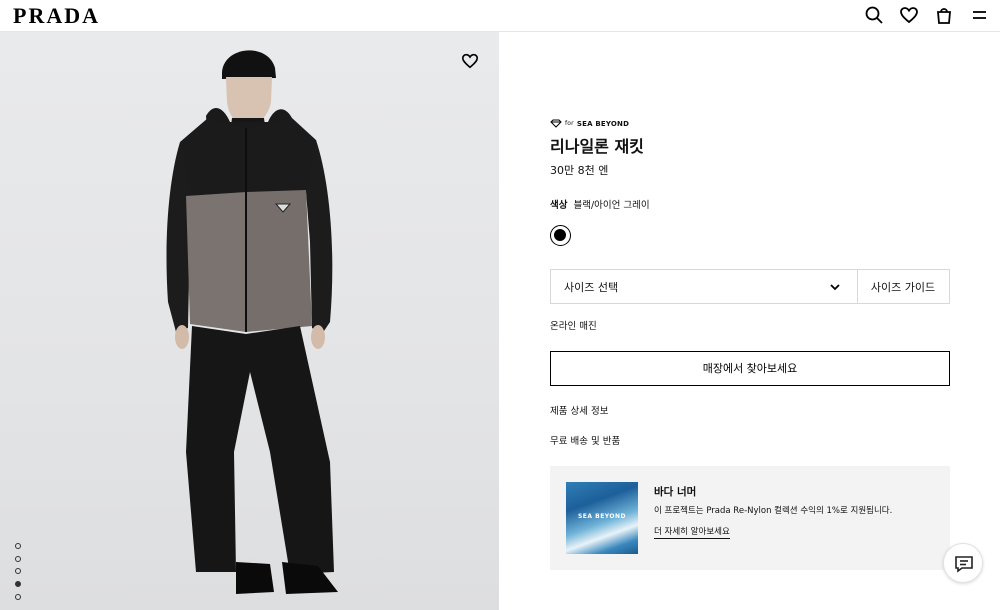  I want to click on sea-beyond-badge: for SEA BEYOND, so click(589, 123).